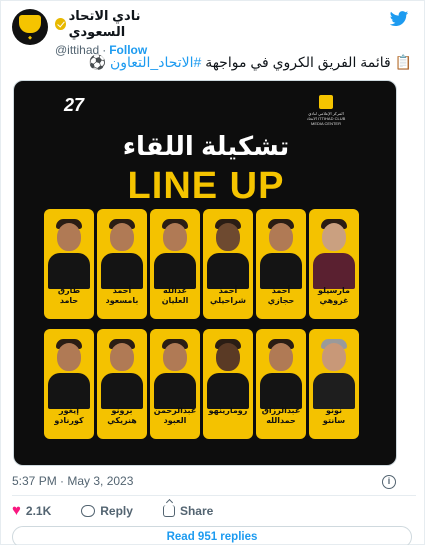  Describe the element at coordinates (168, 511) in the screenshot. I see `share-icon` at that location.